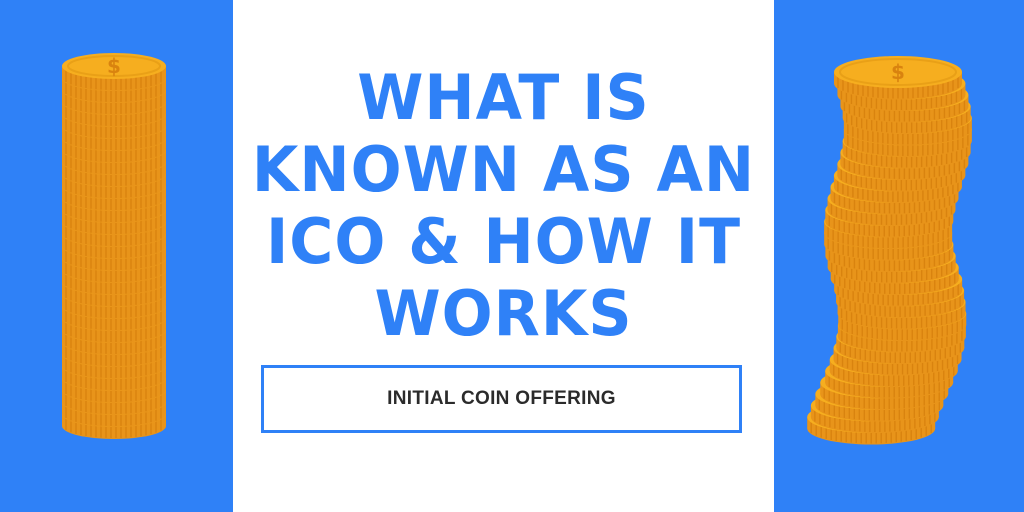 The width and height of the screenshot is (1024, 512). What do you see at coordinates (889, 250) in the screenshot?
I see `leaning-coin-stack-icon: $` at bounding box center [889, 250].